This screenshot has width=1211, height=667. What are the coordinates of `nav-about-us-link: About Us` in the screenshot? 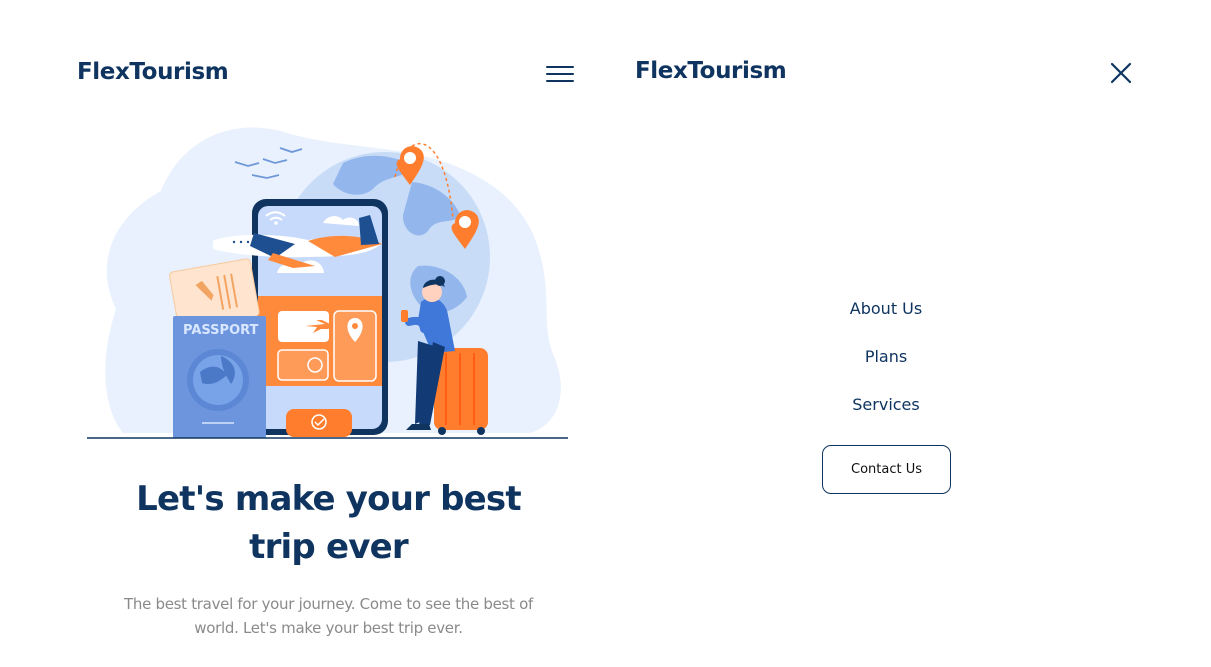 It's located at (886, 316).